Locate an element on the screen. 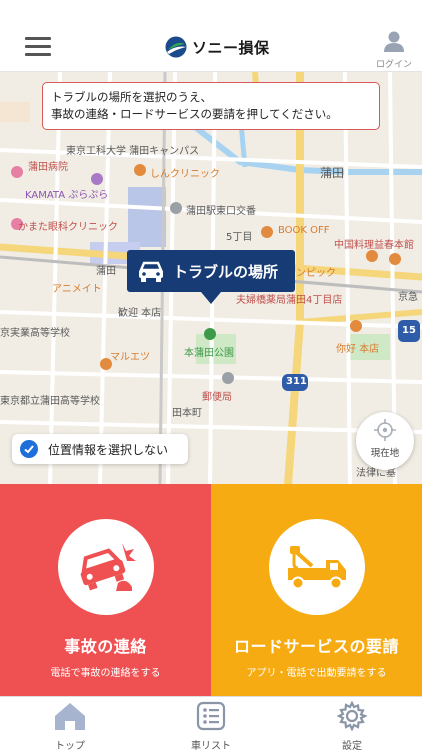  map-label: KAMATA ぷらぷら is located at coordinates (67, 195).